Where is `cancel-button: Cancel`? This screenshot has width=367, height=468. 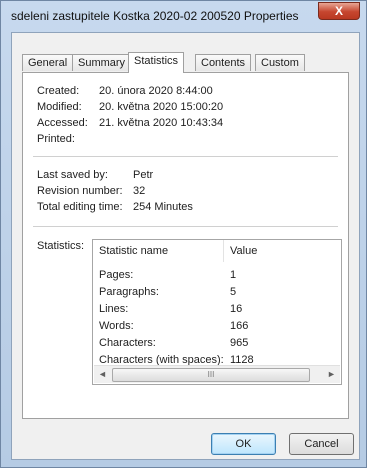
cancel-button: Cancel is located at coordinates (321, 444).